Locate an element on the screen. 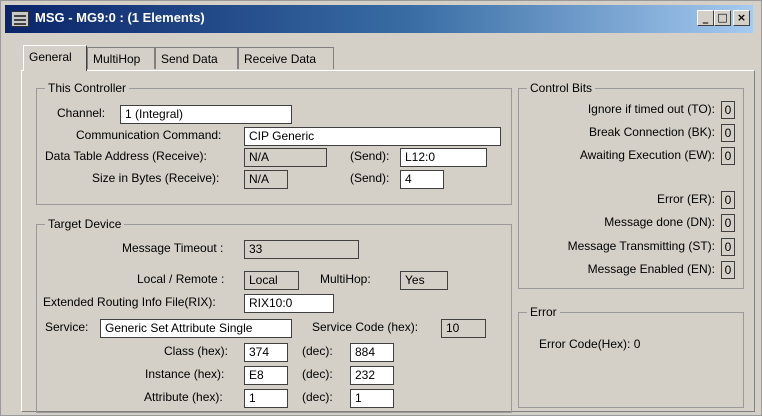  class-hex-field: 374 is located at coordinates (266, 352).